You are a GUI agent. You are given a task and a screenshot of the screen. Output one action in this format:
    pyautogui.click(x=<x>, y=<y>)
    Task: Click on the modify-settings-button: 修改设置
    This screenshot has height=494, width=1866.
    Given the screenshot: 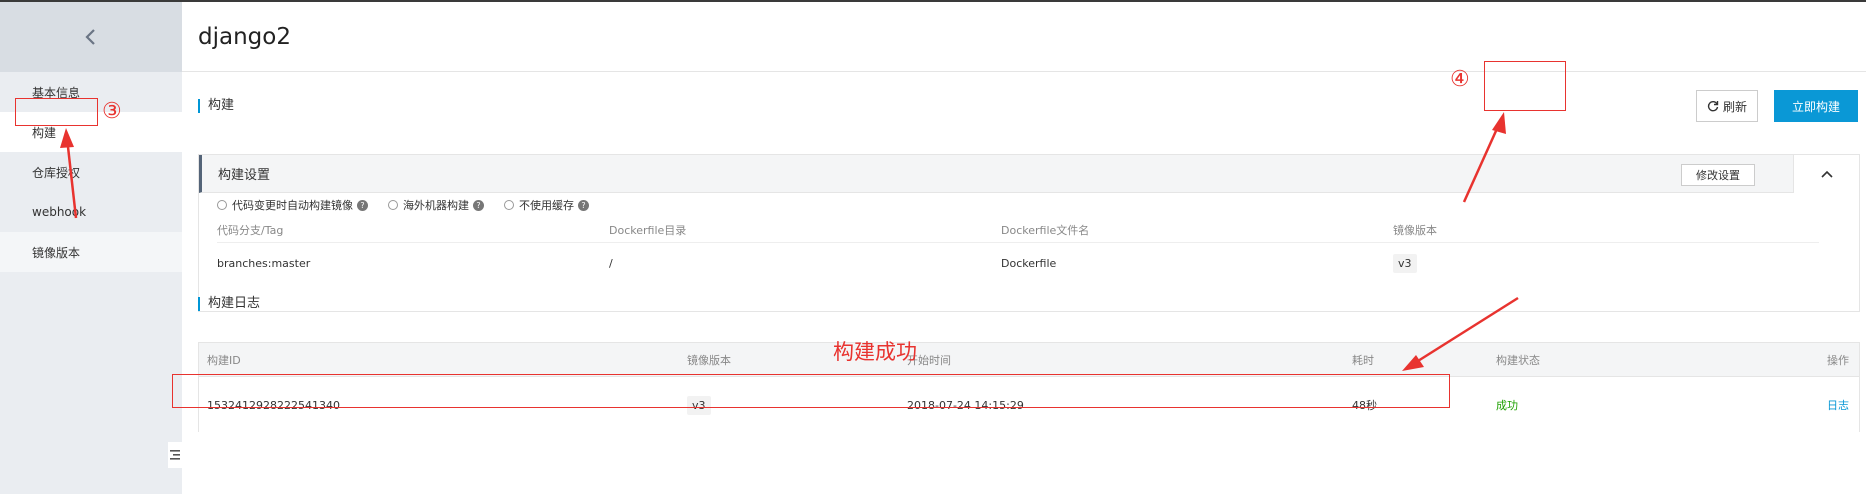 What is the action you would take?
    pyautogui.click(x=1718, y=175)
    